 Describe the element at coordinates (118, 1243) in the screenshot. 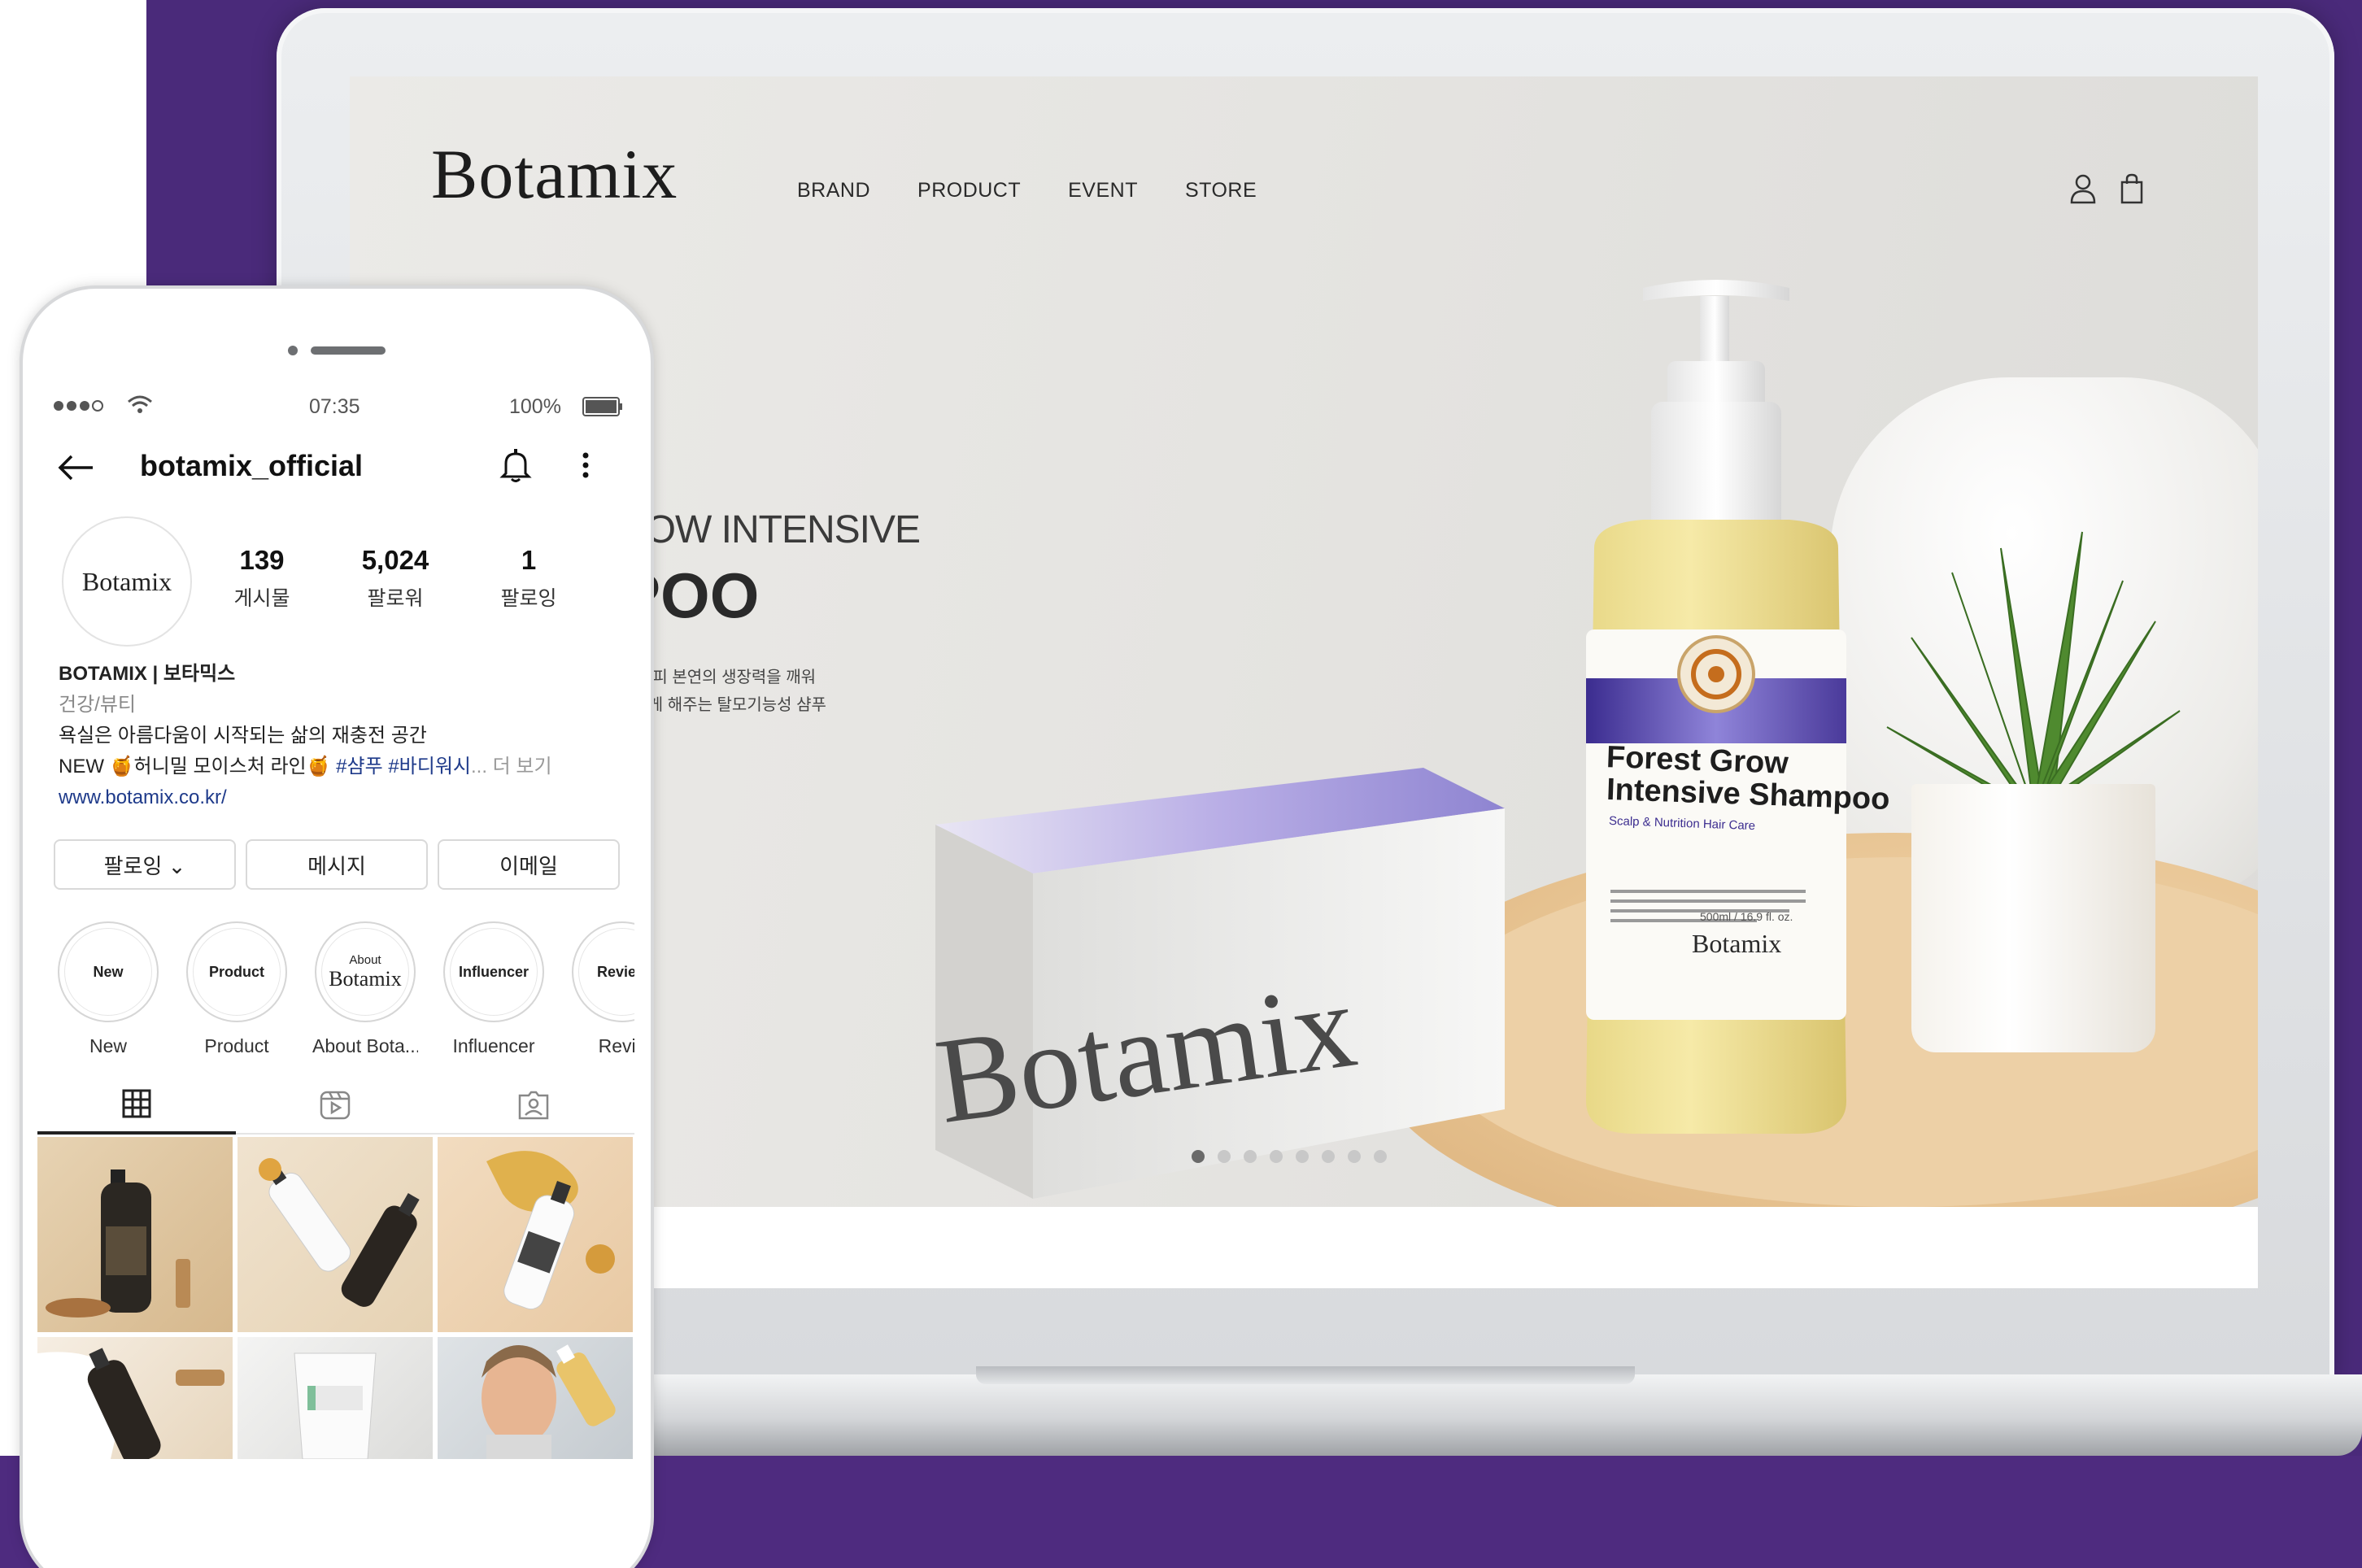

I see `bottle-photo` at that location.